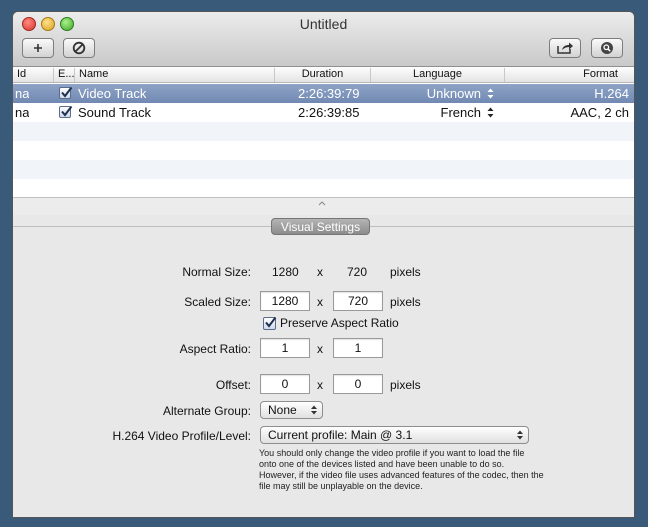 This screenshot has height=527, width=648. Describe the element at coordinates (357, 272) in the screenshot. I see `normal-size-height: 720` at that location.